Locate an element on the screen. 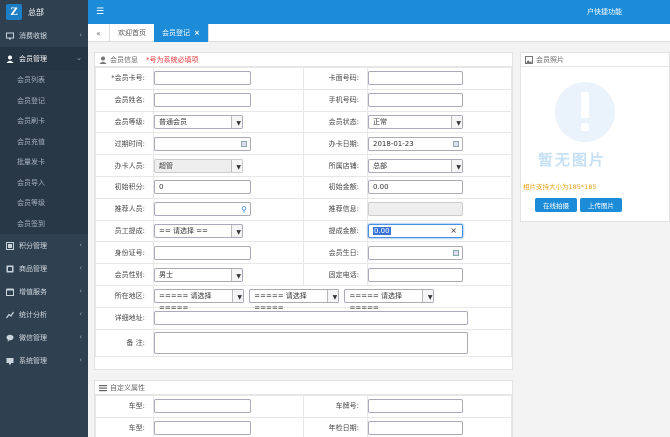 Image resolution: width=670 pixels, height=437 pixels. plate-input is located at coordinates (415, 406).